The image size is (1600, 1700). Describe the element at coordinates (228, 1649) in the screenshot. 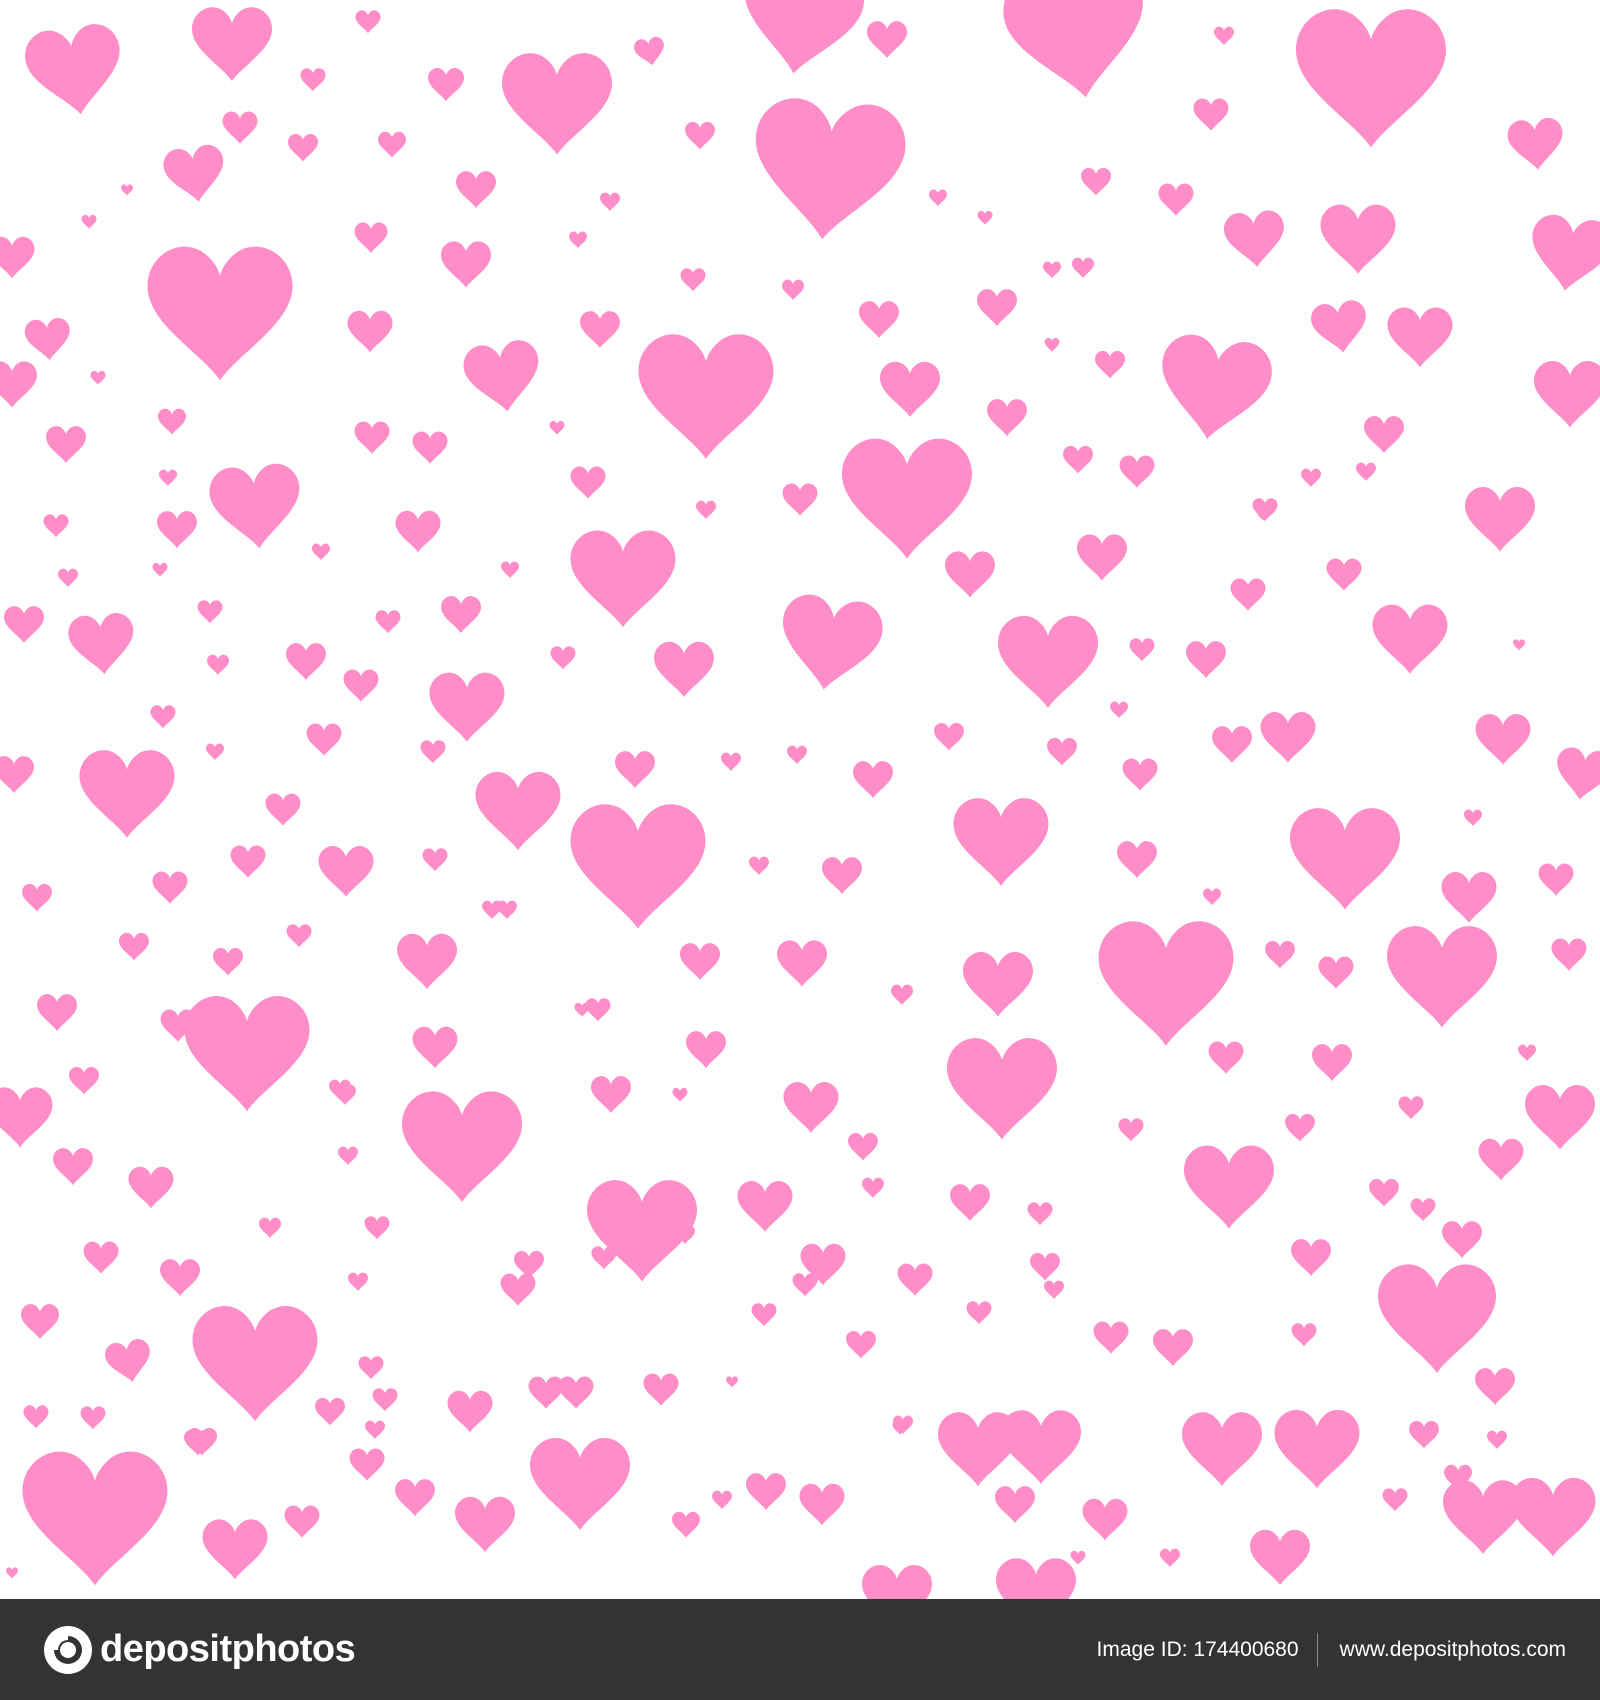

I see `brand-name: depositphotos` at that location.